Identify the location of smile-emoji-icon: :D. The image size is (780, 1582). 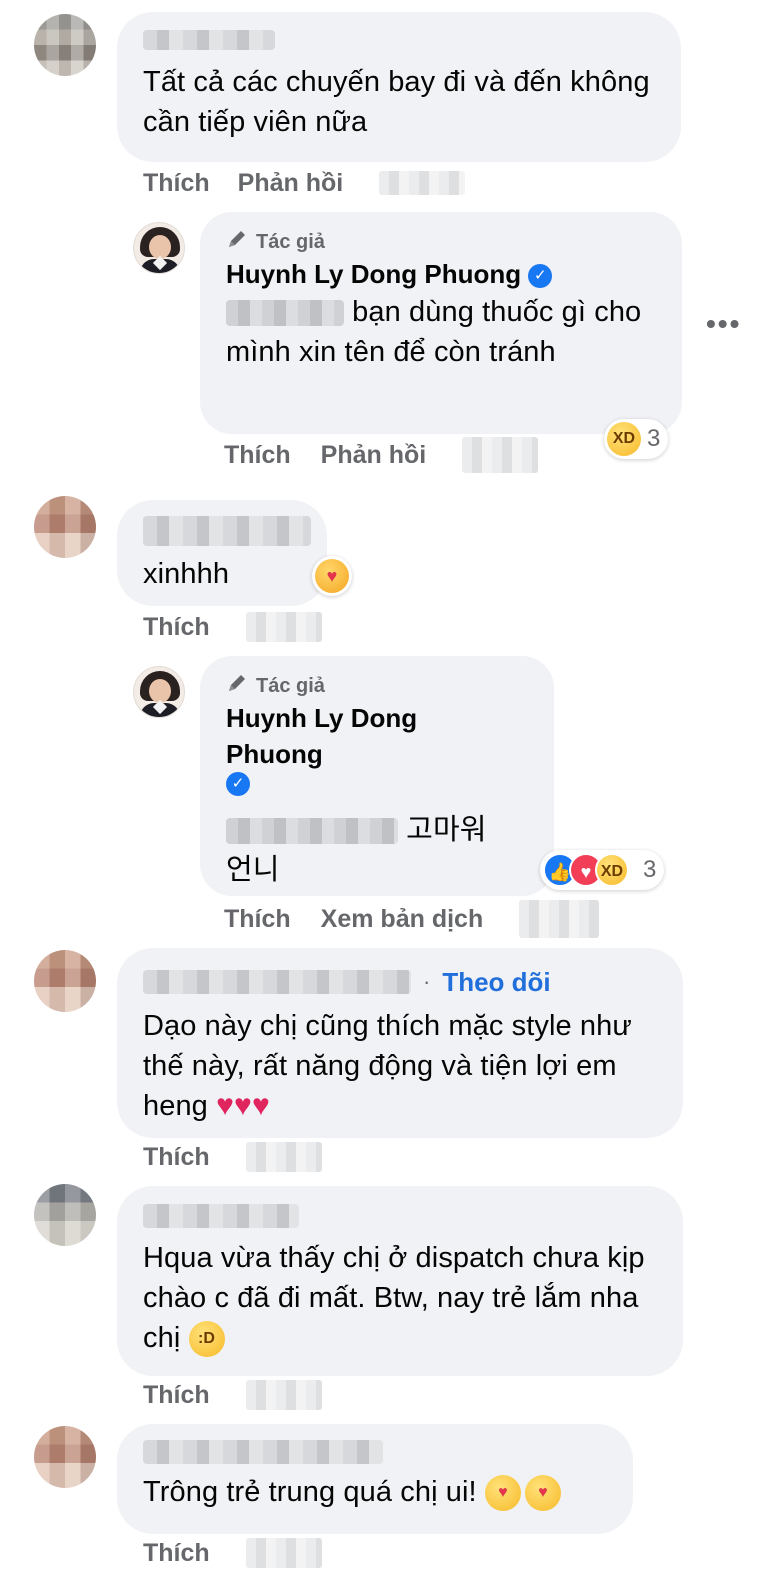
(206, 1339).